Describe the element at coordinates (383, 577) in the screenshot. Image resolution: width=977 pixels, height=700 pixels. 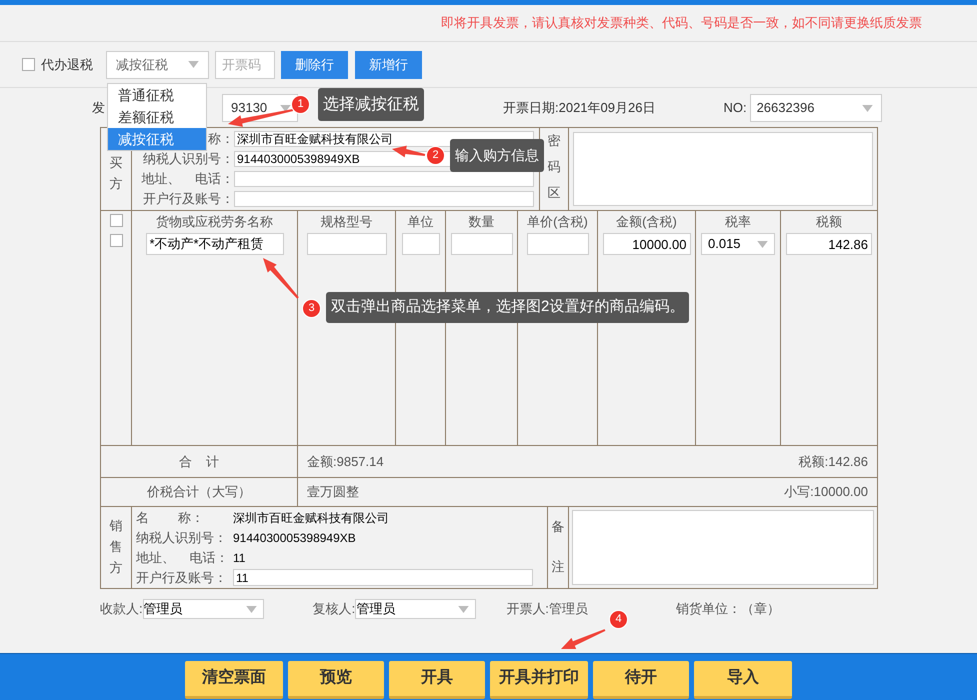
I see `text-input: 11` at that location.